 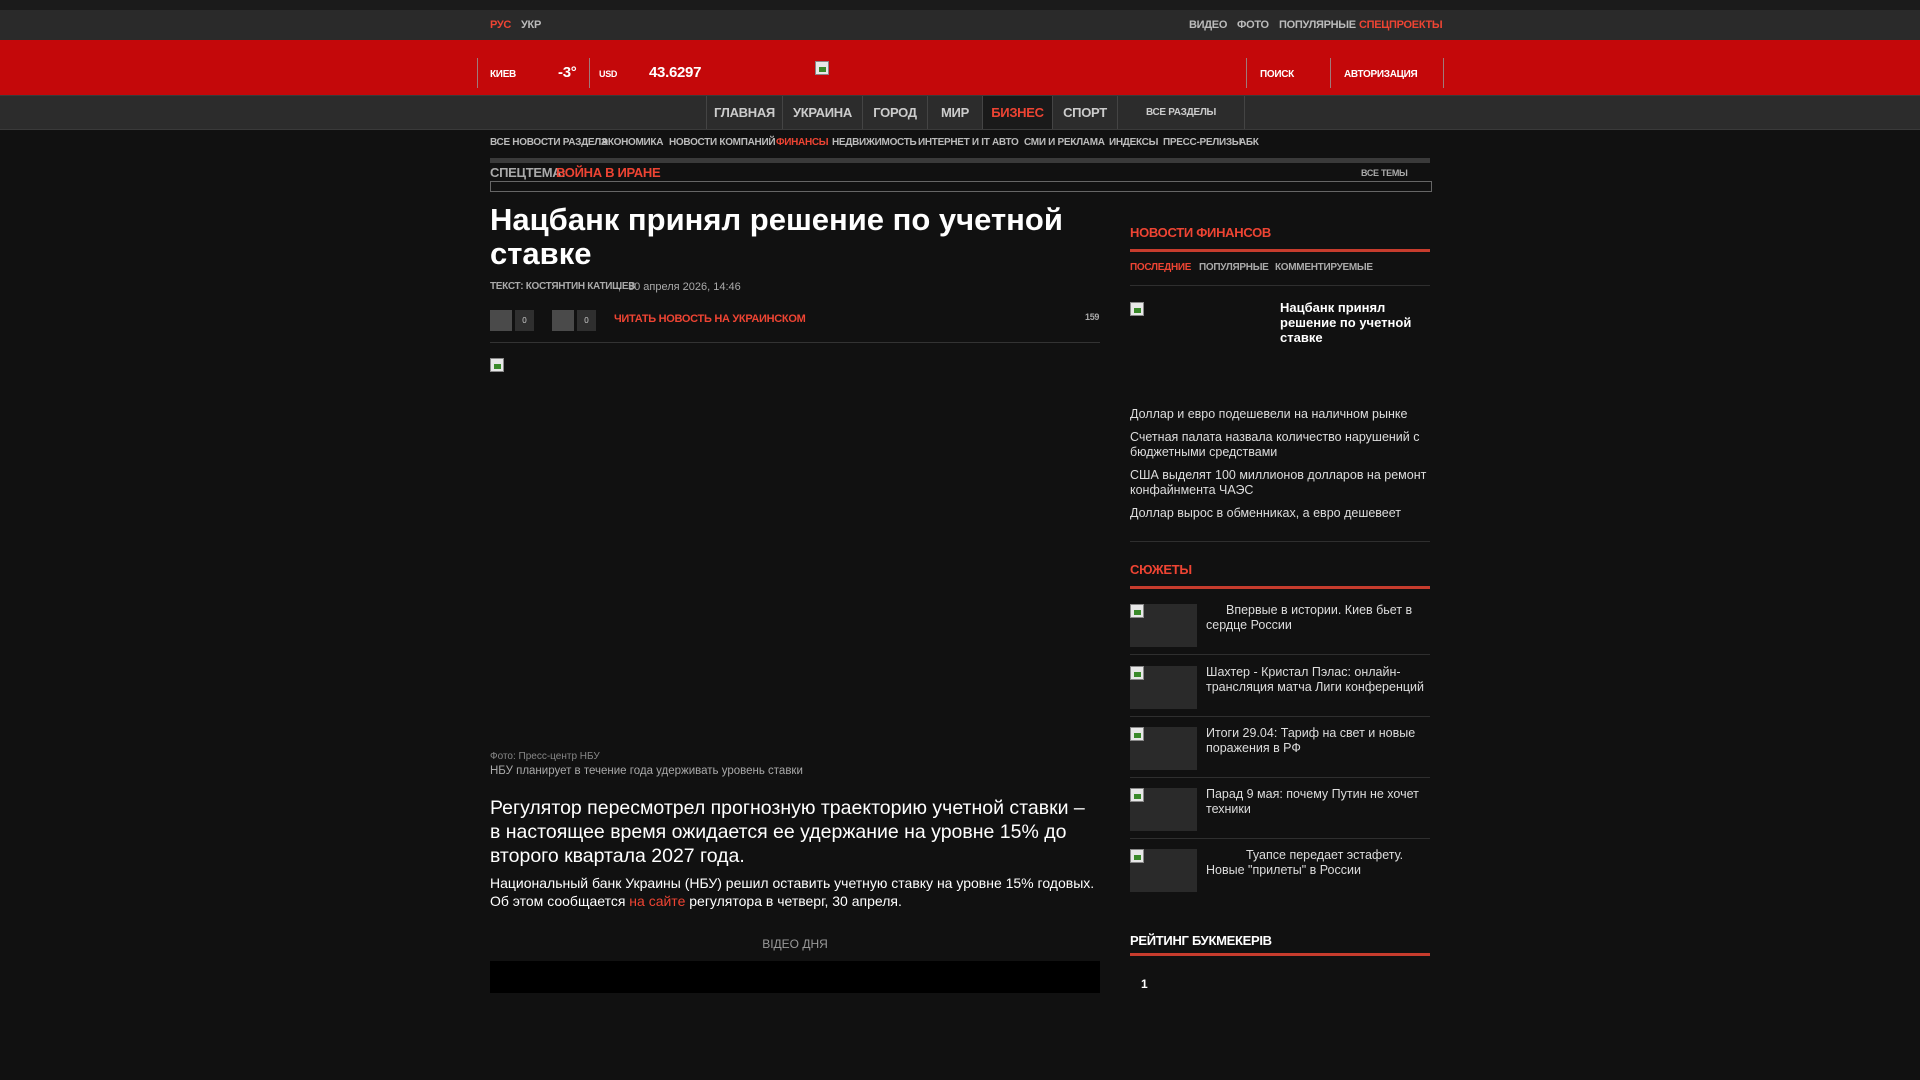 What do you see at coordinates (632, 142) in the screenshot?
I see `subnav-economy: ЭКОНОМИКА` at bounding box center [632, 142].